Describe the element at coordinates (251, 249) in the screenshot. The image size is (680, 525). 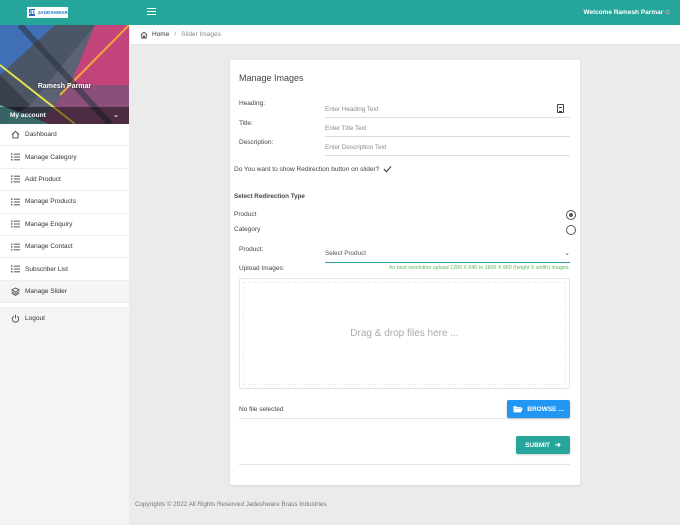
I see `product-label: Product:` at that location.